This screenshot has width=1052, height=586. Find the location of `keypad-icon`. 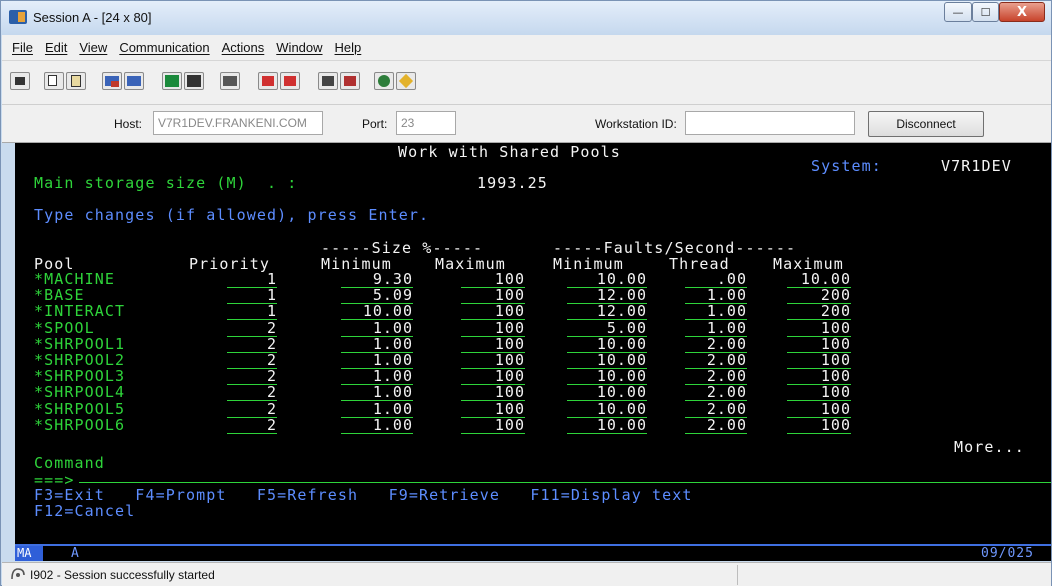

keypad-icon is located at coordinates (194, 81).